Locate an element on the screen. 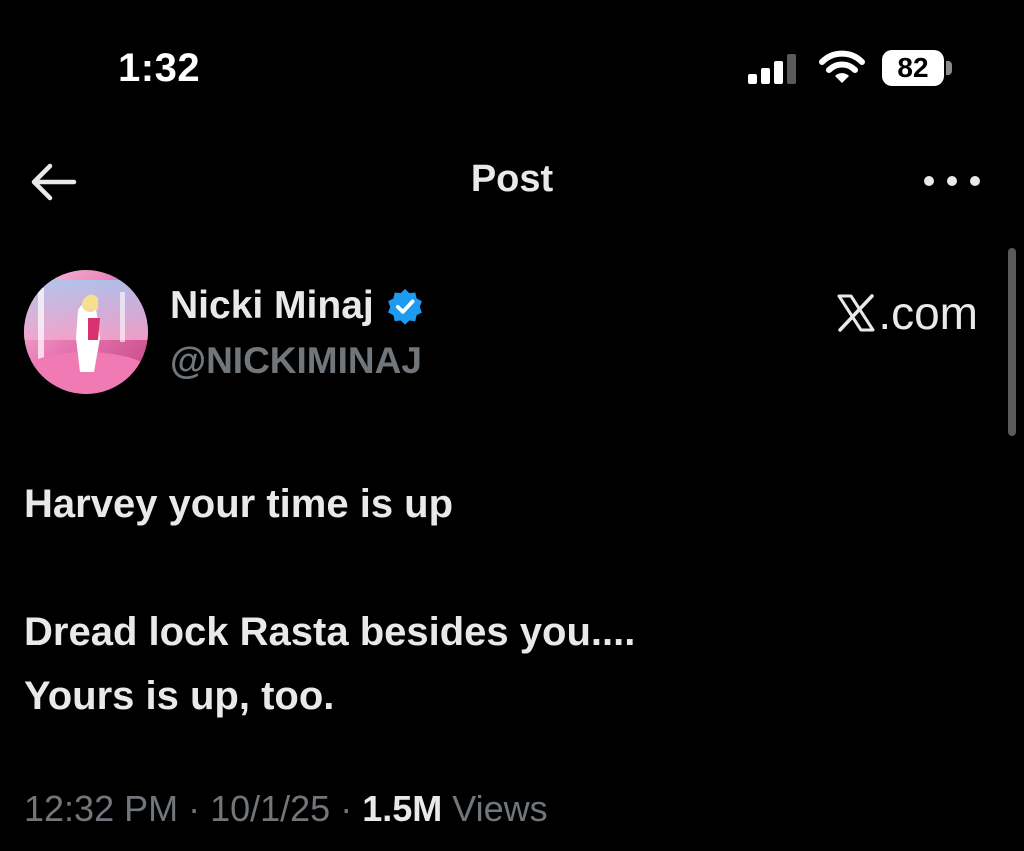  views-count: 1.5M is located at coordinates (402, 808).